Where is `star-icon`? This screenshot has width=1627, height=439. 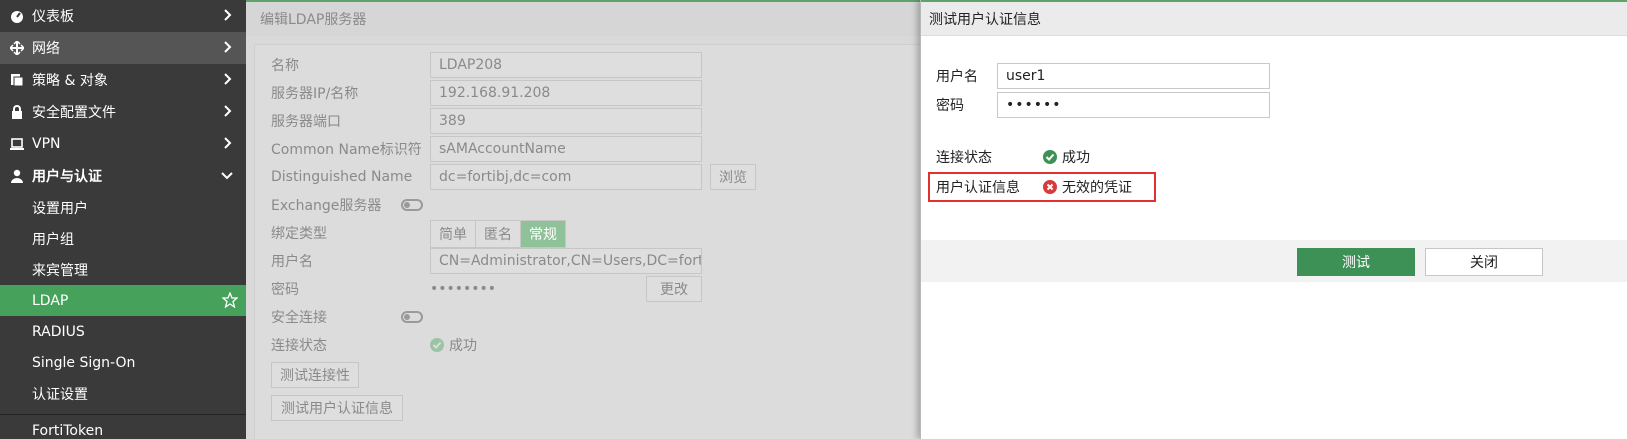 star-icon is located at coordinates (230, 300).